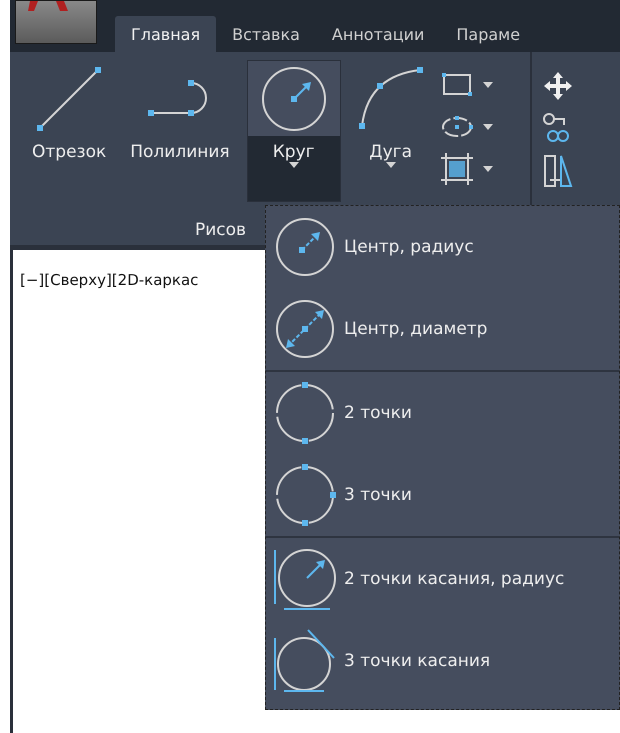  I want to click on ribbon-tab: Вставка, so click(266, 34).